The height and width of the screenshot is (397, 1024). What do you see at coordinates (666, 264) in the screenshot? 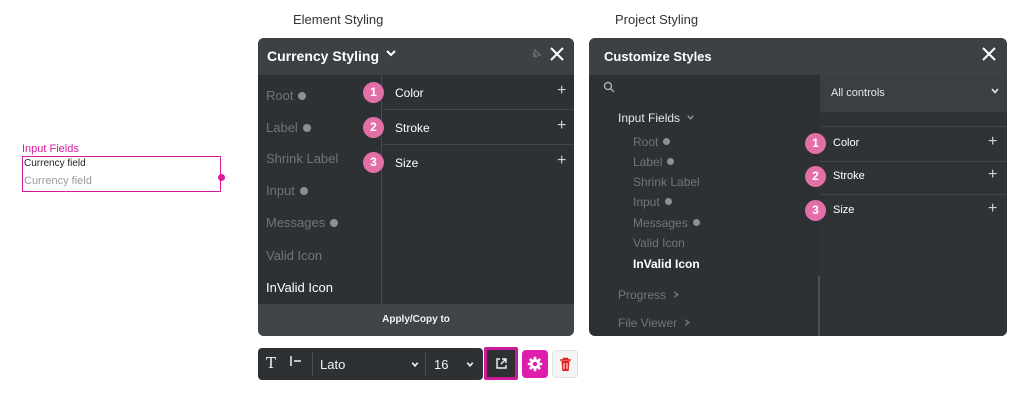
I see `tree-item-invalid-icon: InValid Icon` at bounding box center [666, 264].